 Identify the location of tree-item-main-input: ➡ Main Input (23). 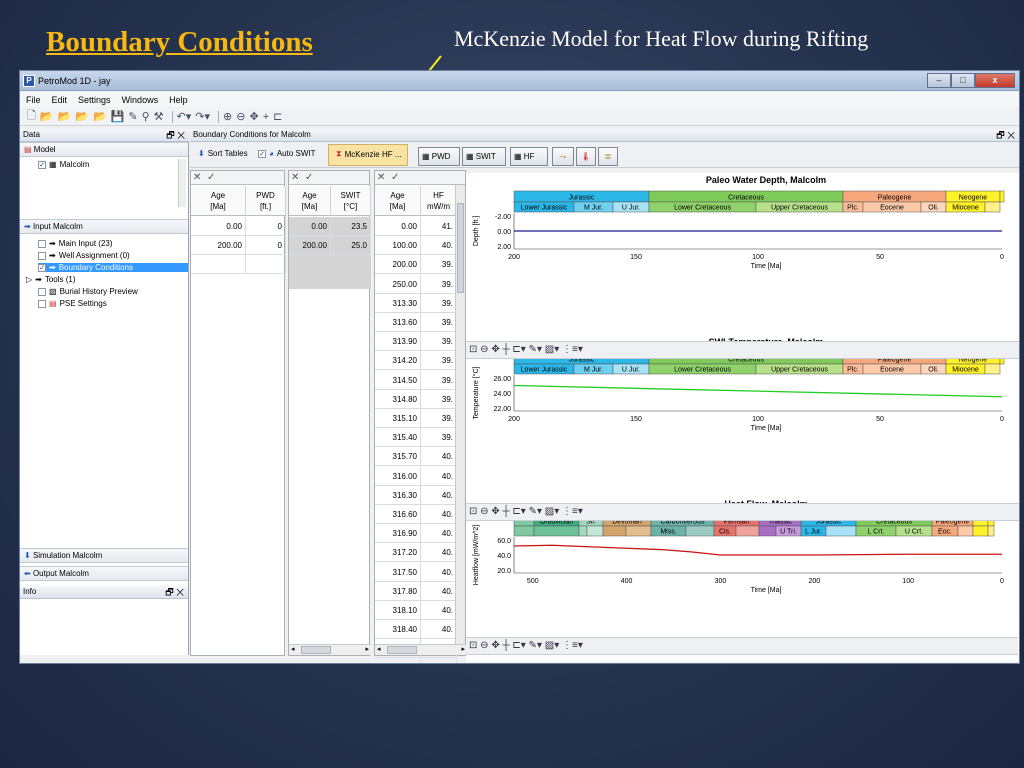
(75, 243).